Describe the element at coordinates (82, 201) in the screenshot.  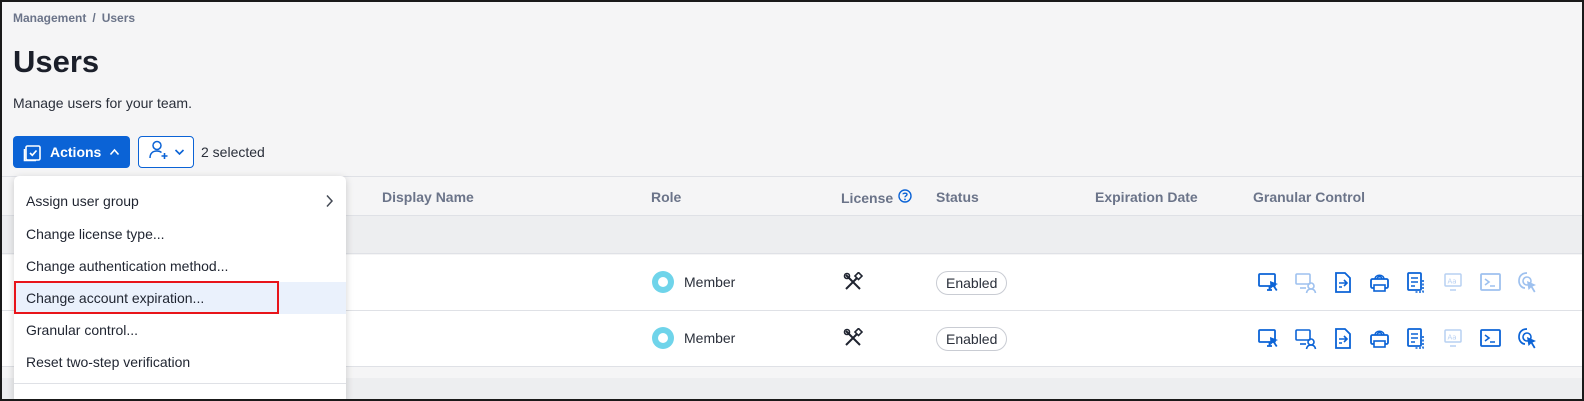
I see `menu-item-label: Assign user group` at that location.